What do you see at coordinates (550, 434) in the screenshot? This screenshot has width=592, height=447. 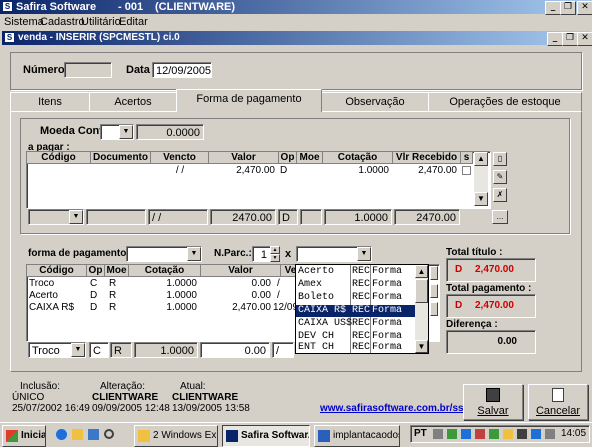 I see `volume-icon` at bounding box center [550, 434].